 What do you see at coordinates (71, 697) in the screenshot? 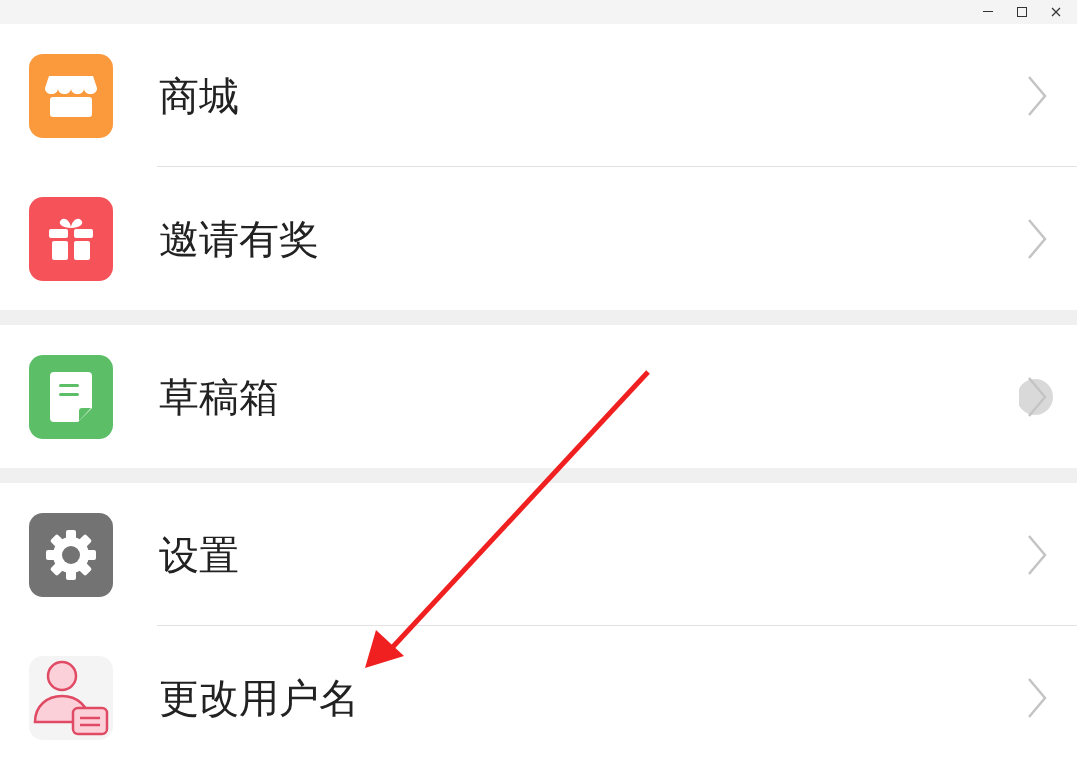
I see `user-card-icon` at bounding box center [71, 697].